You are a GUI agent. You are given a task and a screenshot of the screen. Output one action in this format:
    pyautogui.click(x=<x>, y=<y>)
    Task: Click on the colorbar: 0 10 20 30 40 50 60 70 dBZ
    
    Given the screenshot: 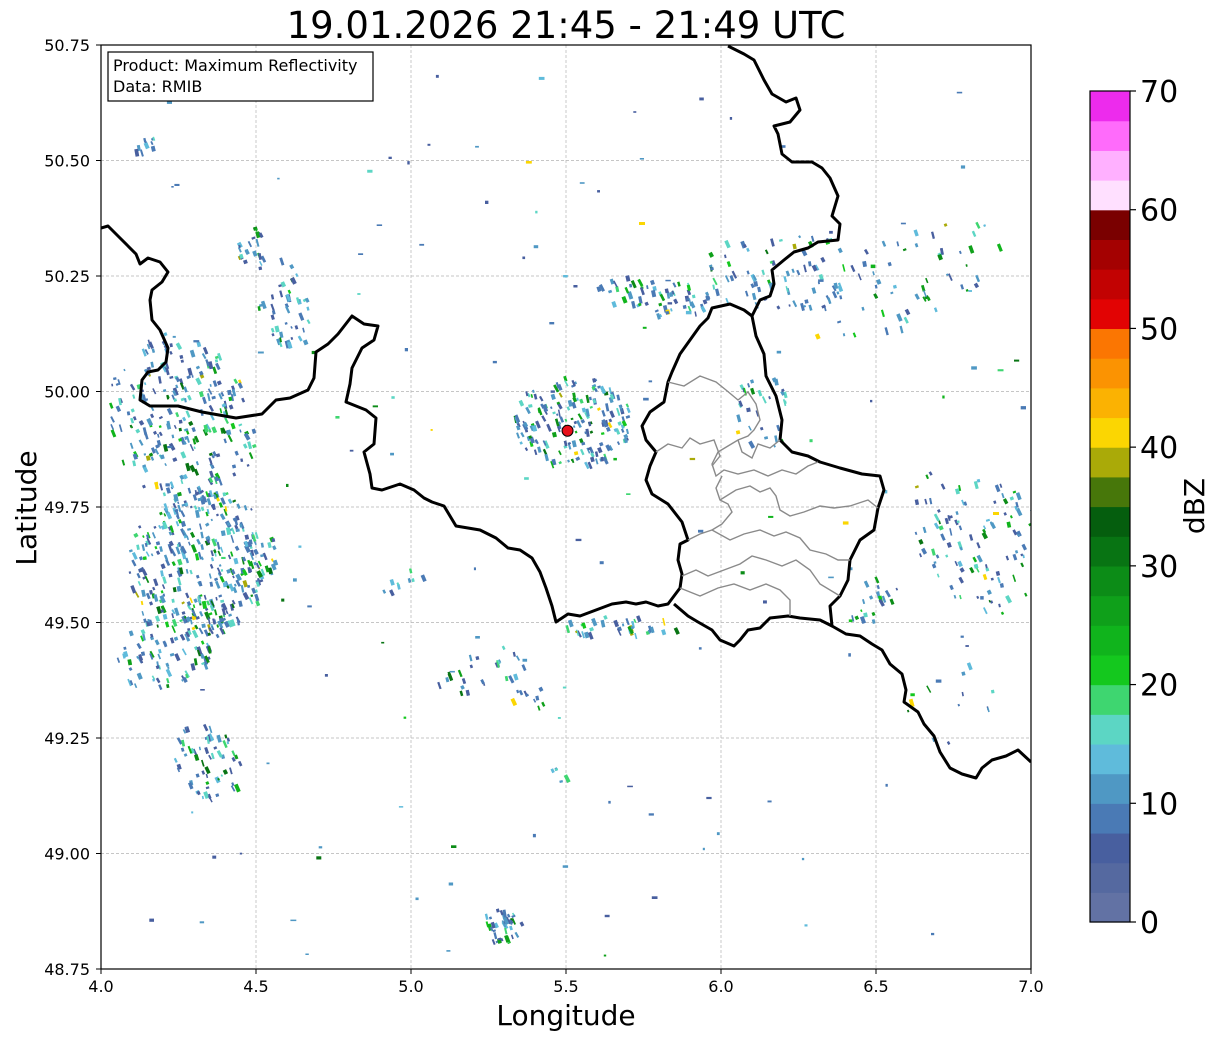 What is the action you would take?
    pyautogui.click(x=1150, y=508)
    